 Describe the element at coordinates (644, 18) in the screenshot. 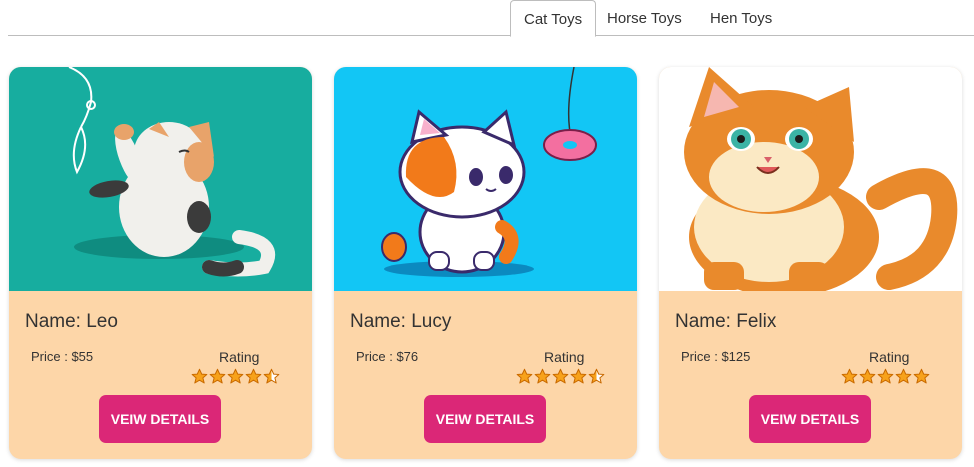

I see `tab-horse-toys: Horse Toys` at that location.